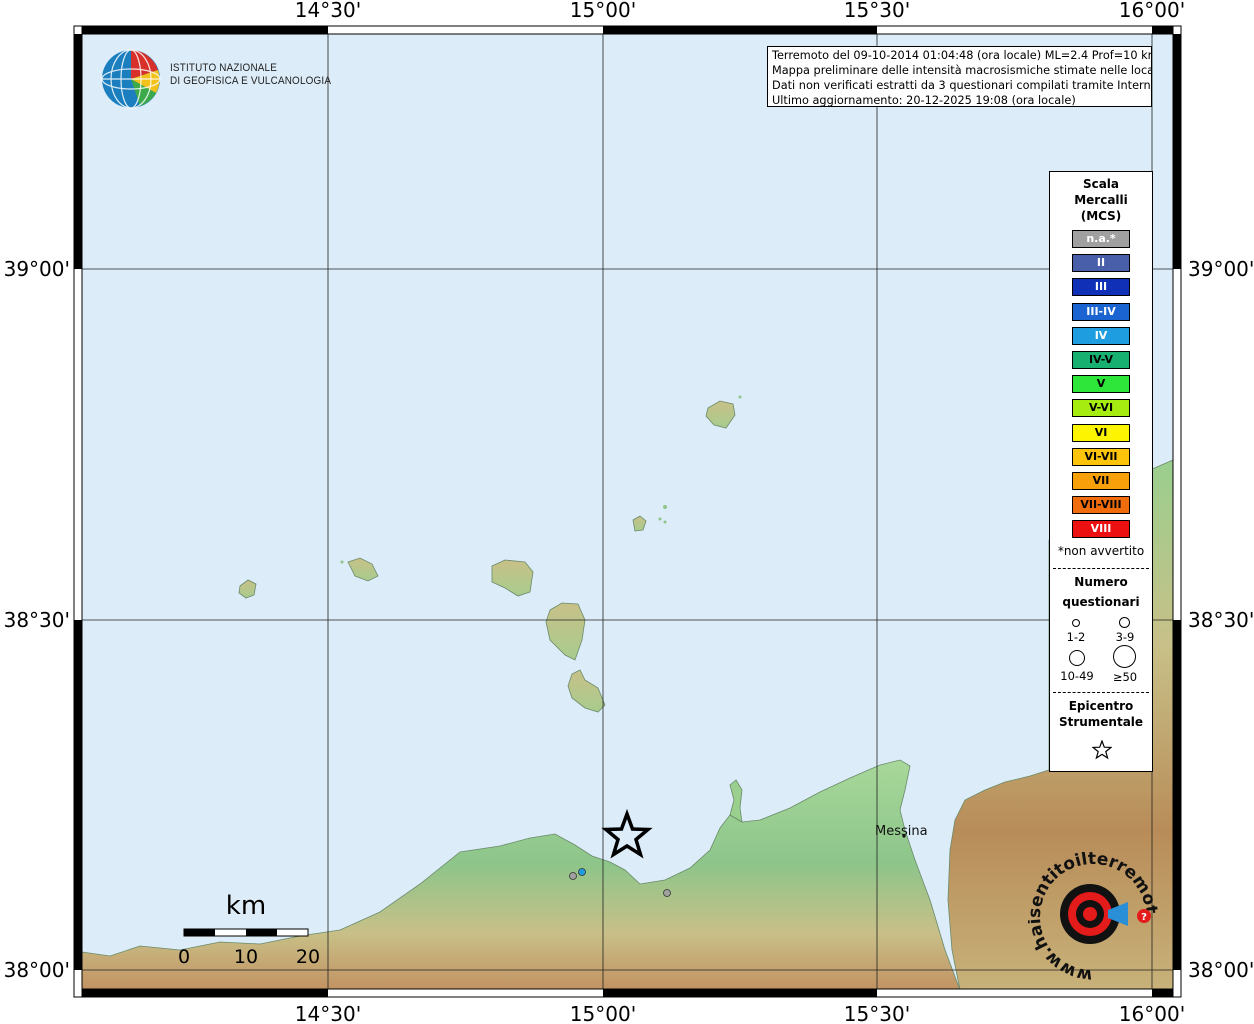 This screenshot has width=1254, height=1024. Describe the element at coordinates (1101, 184) in the screenshot. I see `legend-title-line1: Scala` at that location.